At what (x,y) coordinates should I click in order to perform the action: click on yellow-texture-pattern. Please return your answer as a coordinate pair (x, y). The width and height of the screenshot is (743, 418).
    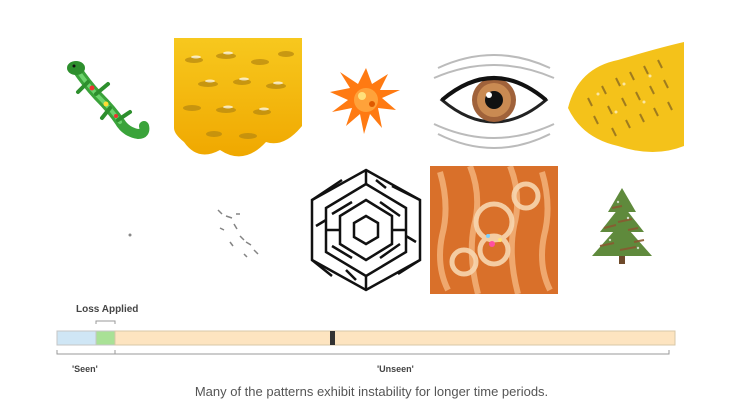
    Looking at the image, I should click on (622, 102).